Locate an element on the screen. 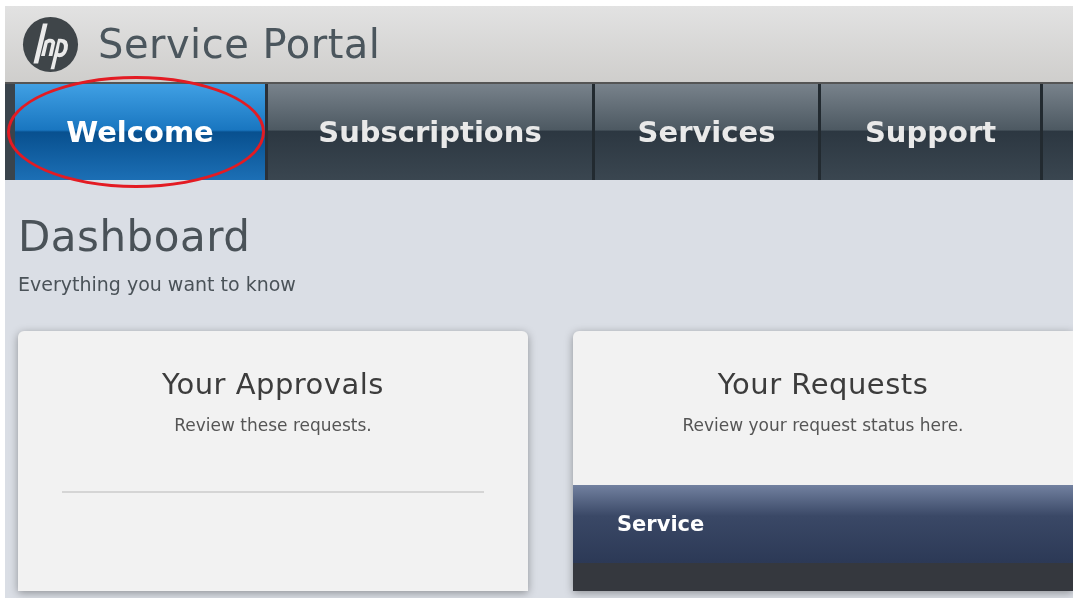 The image size is (1073, 598). nav-tab: Welcome is located at coordinates (141, 132).